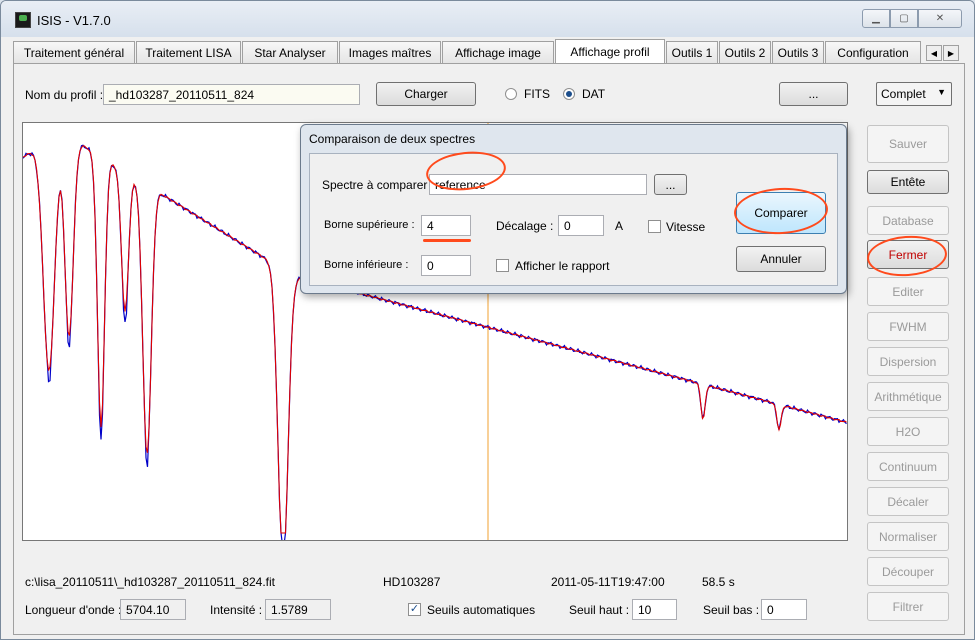  What do you see at coordinates (23, 20) in the screenshot?
I see `app-logo-icon` at bounding box center [23, 20].